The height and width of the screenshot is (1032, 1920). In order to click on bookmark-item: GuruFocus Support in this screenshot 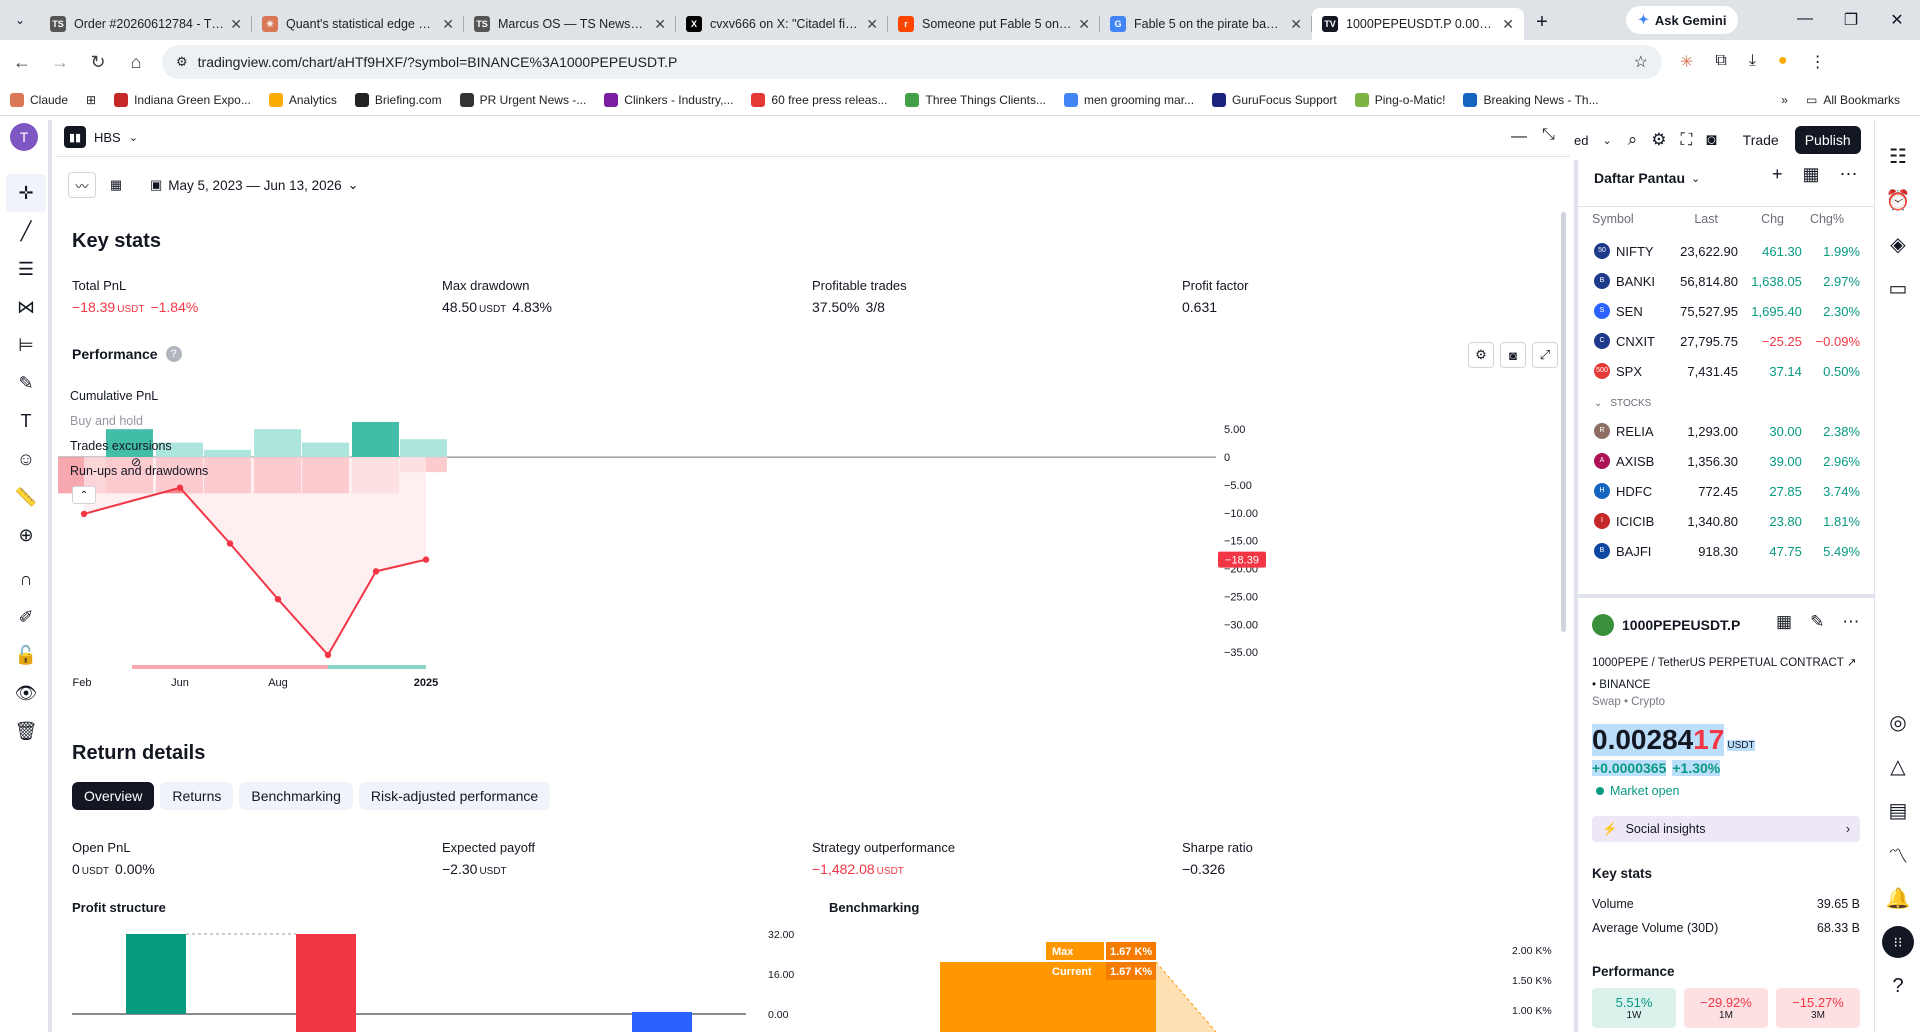, I will do `click(1274, 99)`.